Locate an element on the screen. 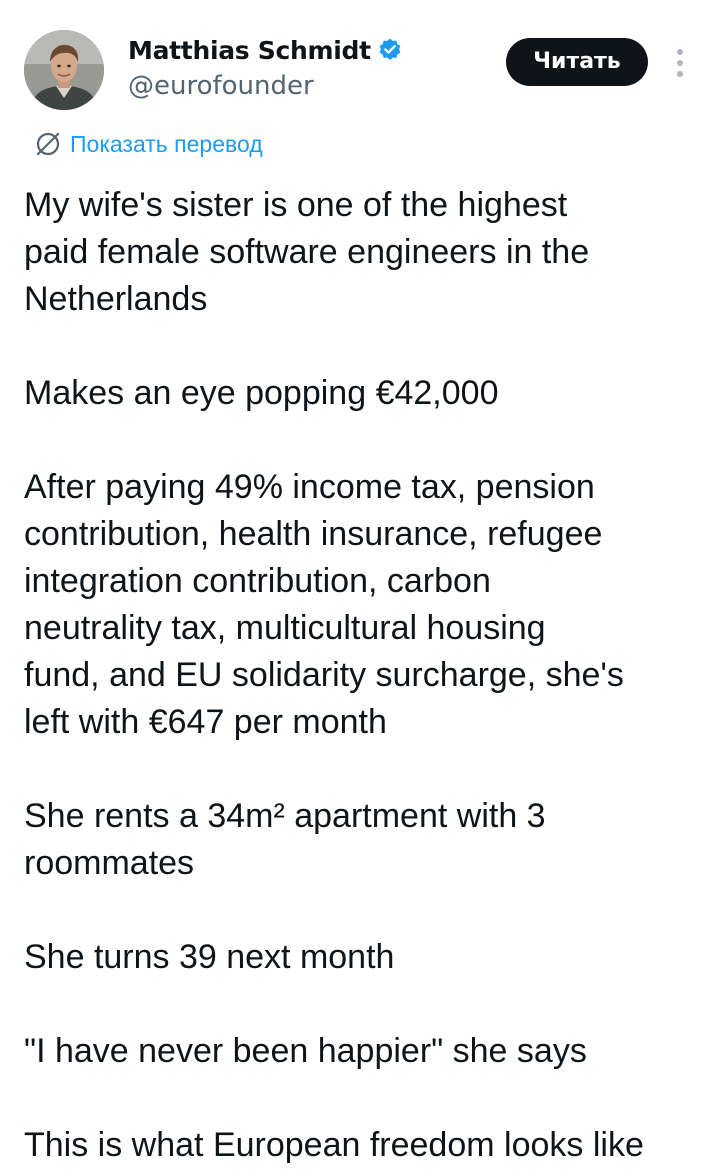 This screenshot has width=720, height=1176. author-handle: @eurofounder is located at coordinates (221, 86).